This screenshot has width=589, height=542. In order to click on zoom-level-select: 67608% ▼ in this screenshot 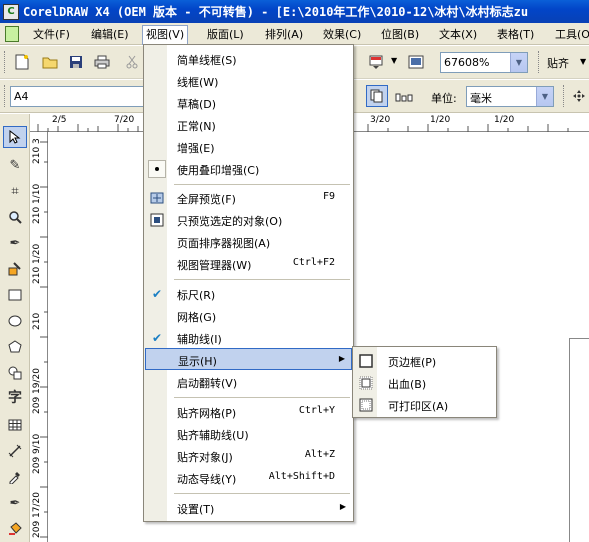, I will do `click(484, 62)`.